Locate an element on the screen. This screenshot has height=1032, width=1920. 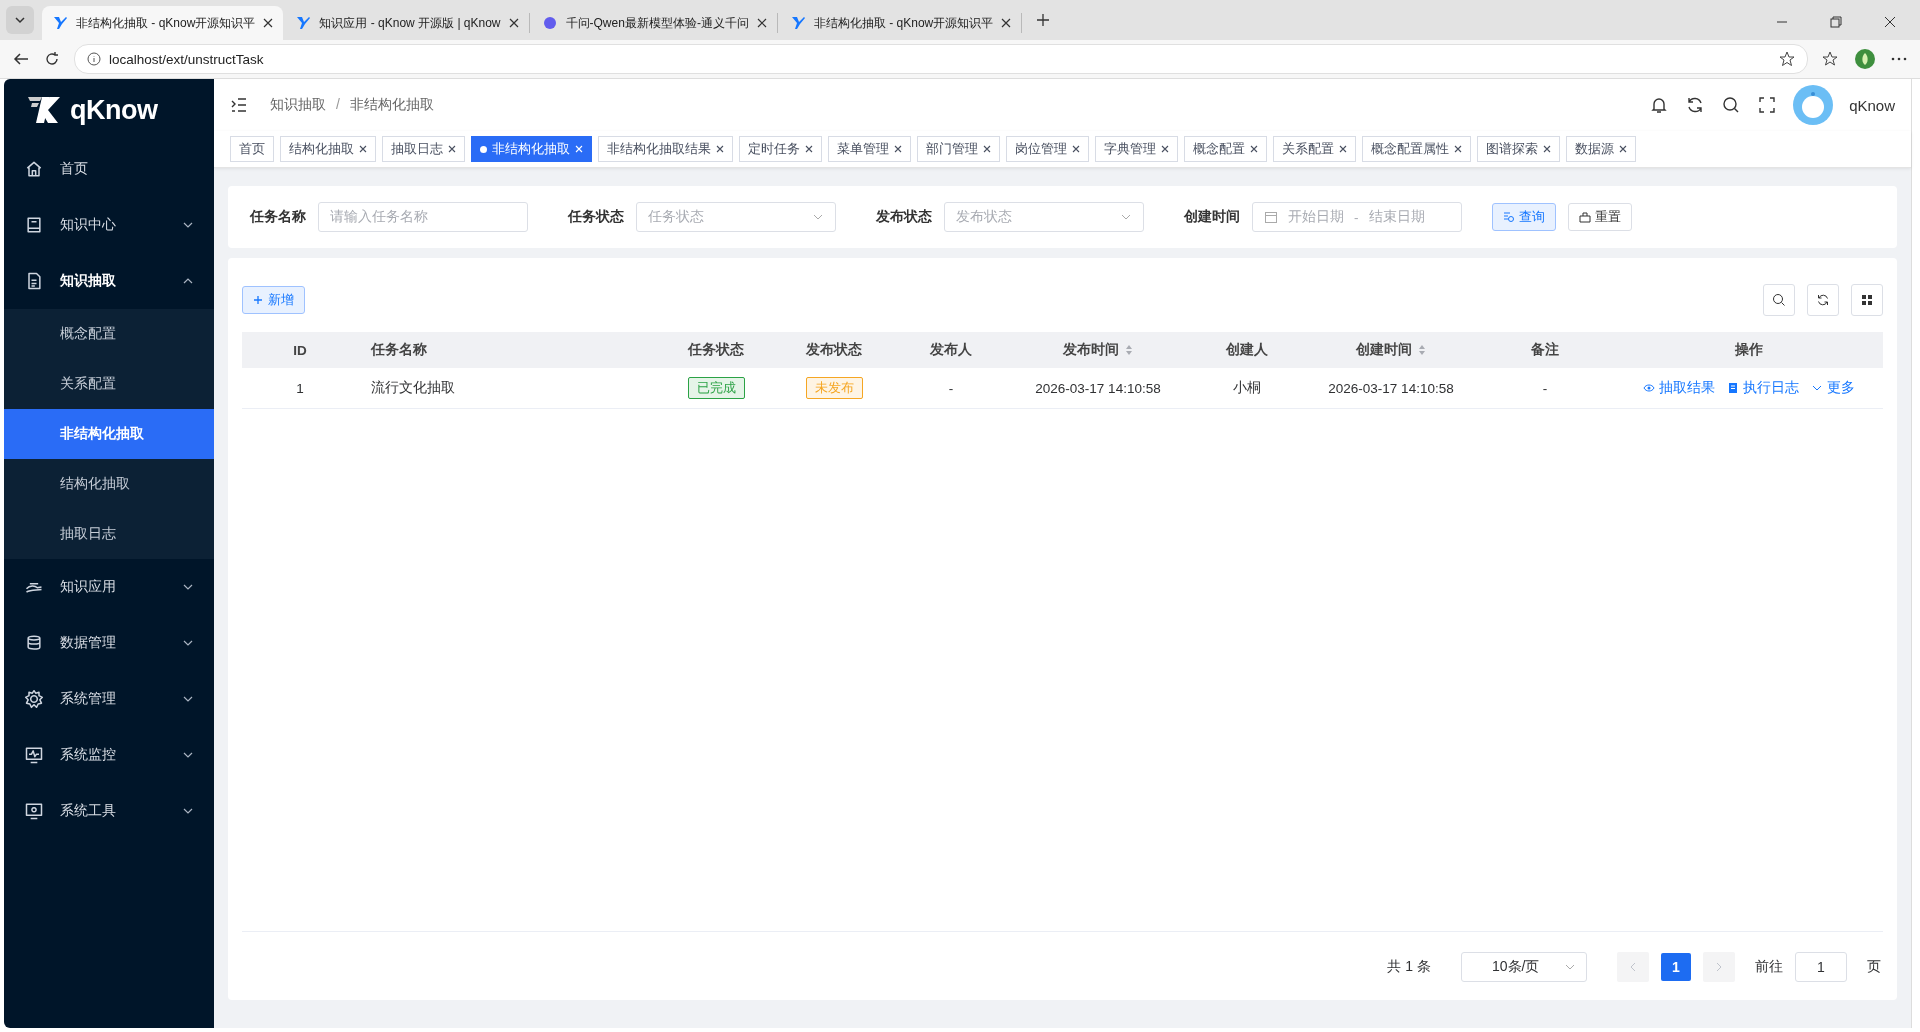
page-tab: 定时任务 is located at coordinates (780, 149).